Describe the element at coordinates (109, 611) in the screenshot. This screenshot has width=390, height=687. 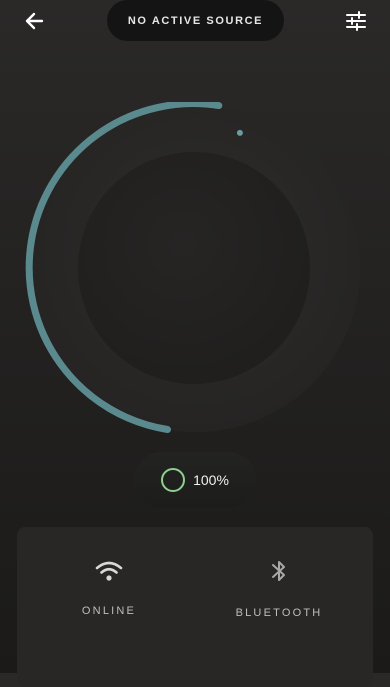
I see `online-label: ONLINE` at that location.